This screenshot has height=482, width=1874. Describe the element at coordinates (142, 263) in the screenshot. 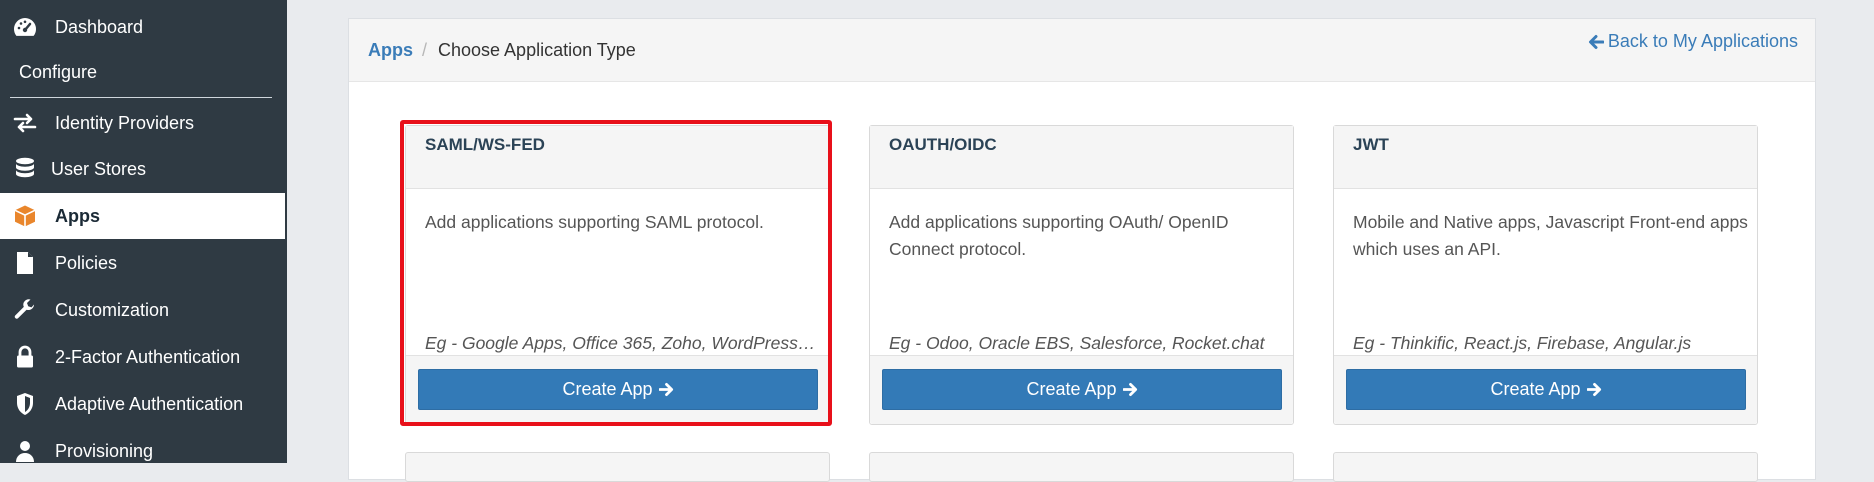

I see `sidebar-item-policies: Policies` at that location.